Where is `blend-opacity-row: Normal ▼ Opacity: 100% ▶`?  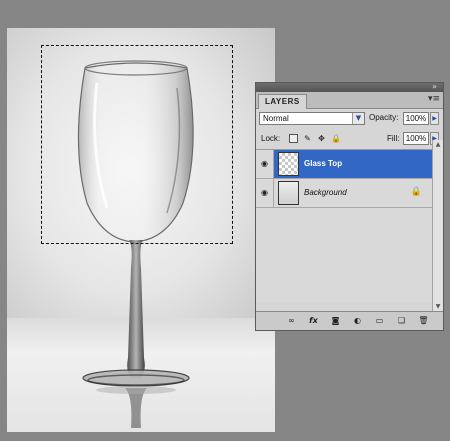
blend-opacity-row: Normal ▼ Opacity: 100% ▶ is located at coordinates (349, 119).